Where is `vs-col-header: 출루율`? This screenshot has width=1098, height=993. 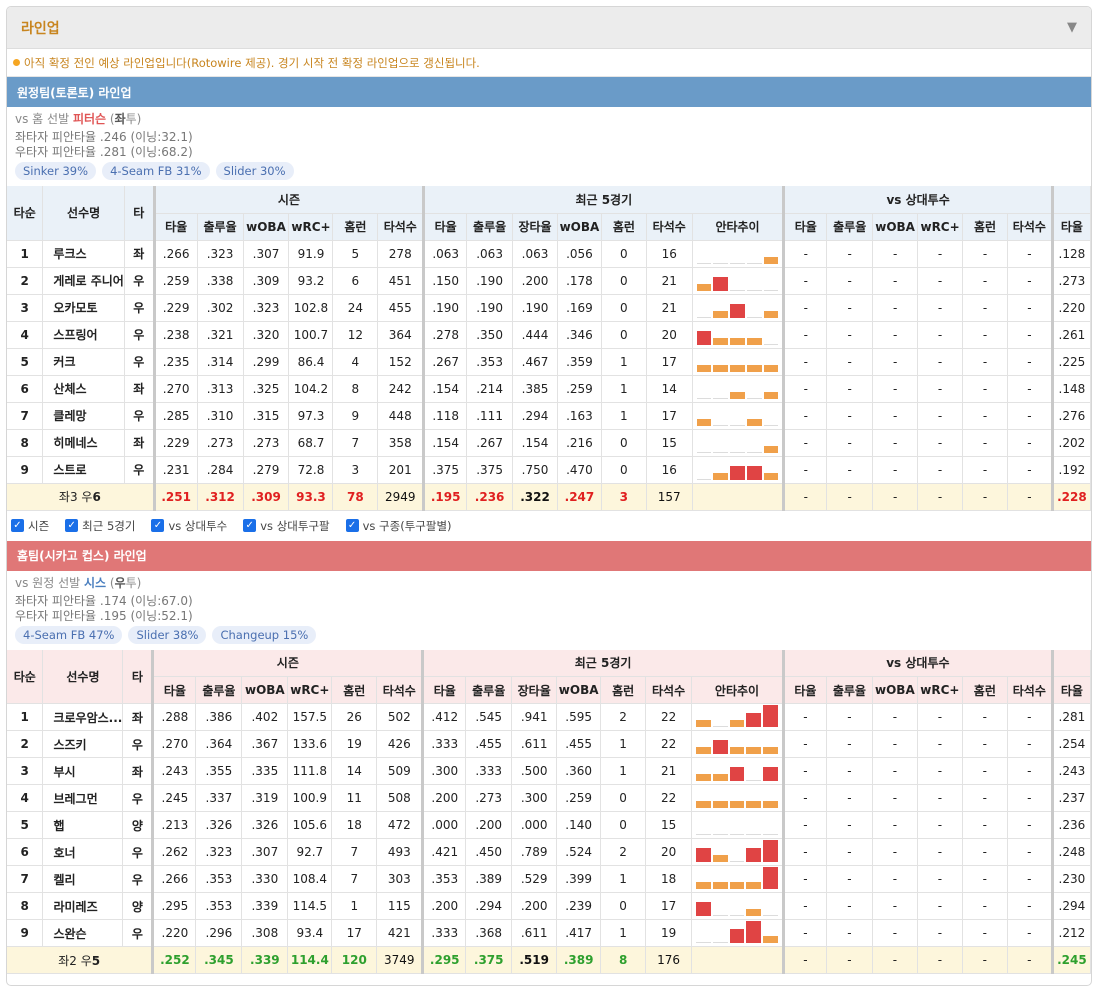
vs-col-header: 출루율 is located at coordinates (850, 227).